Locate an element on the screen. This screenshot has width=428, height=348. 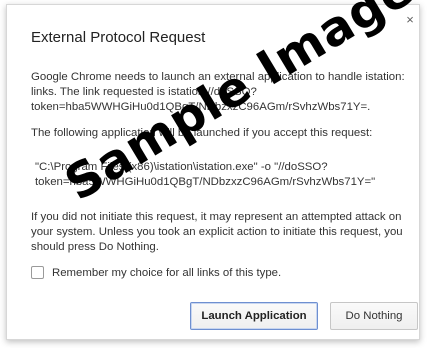
remember-choice-checkbox is located at coordinates (37, 272).